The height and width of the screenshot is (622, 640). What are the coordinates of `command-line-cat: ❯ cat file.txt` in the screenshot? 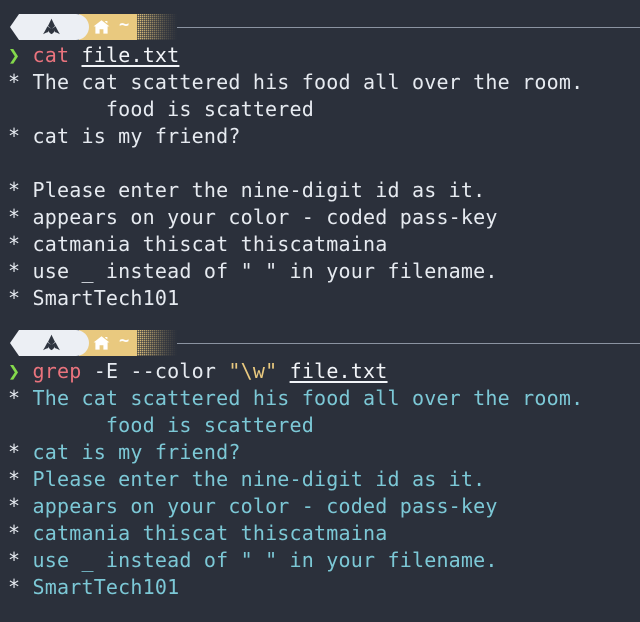 It's located at (320, 55).